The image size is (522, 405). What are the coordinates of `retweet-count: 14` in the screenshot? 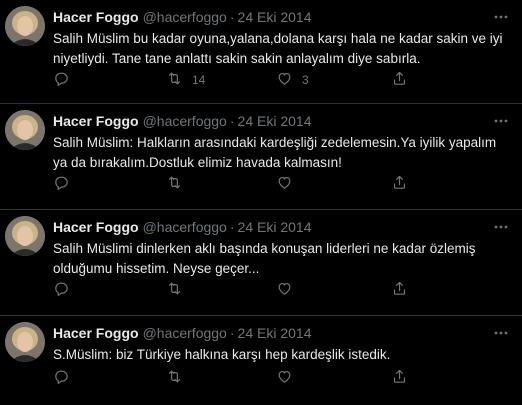 It's located at (199, 80).